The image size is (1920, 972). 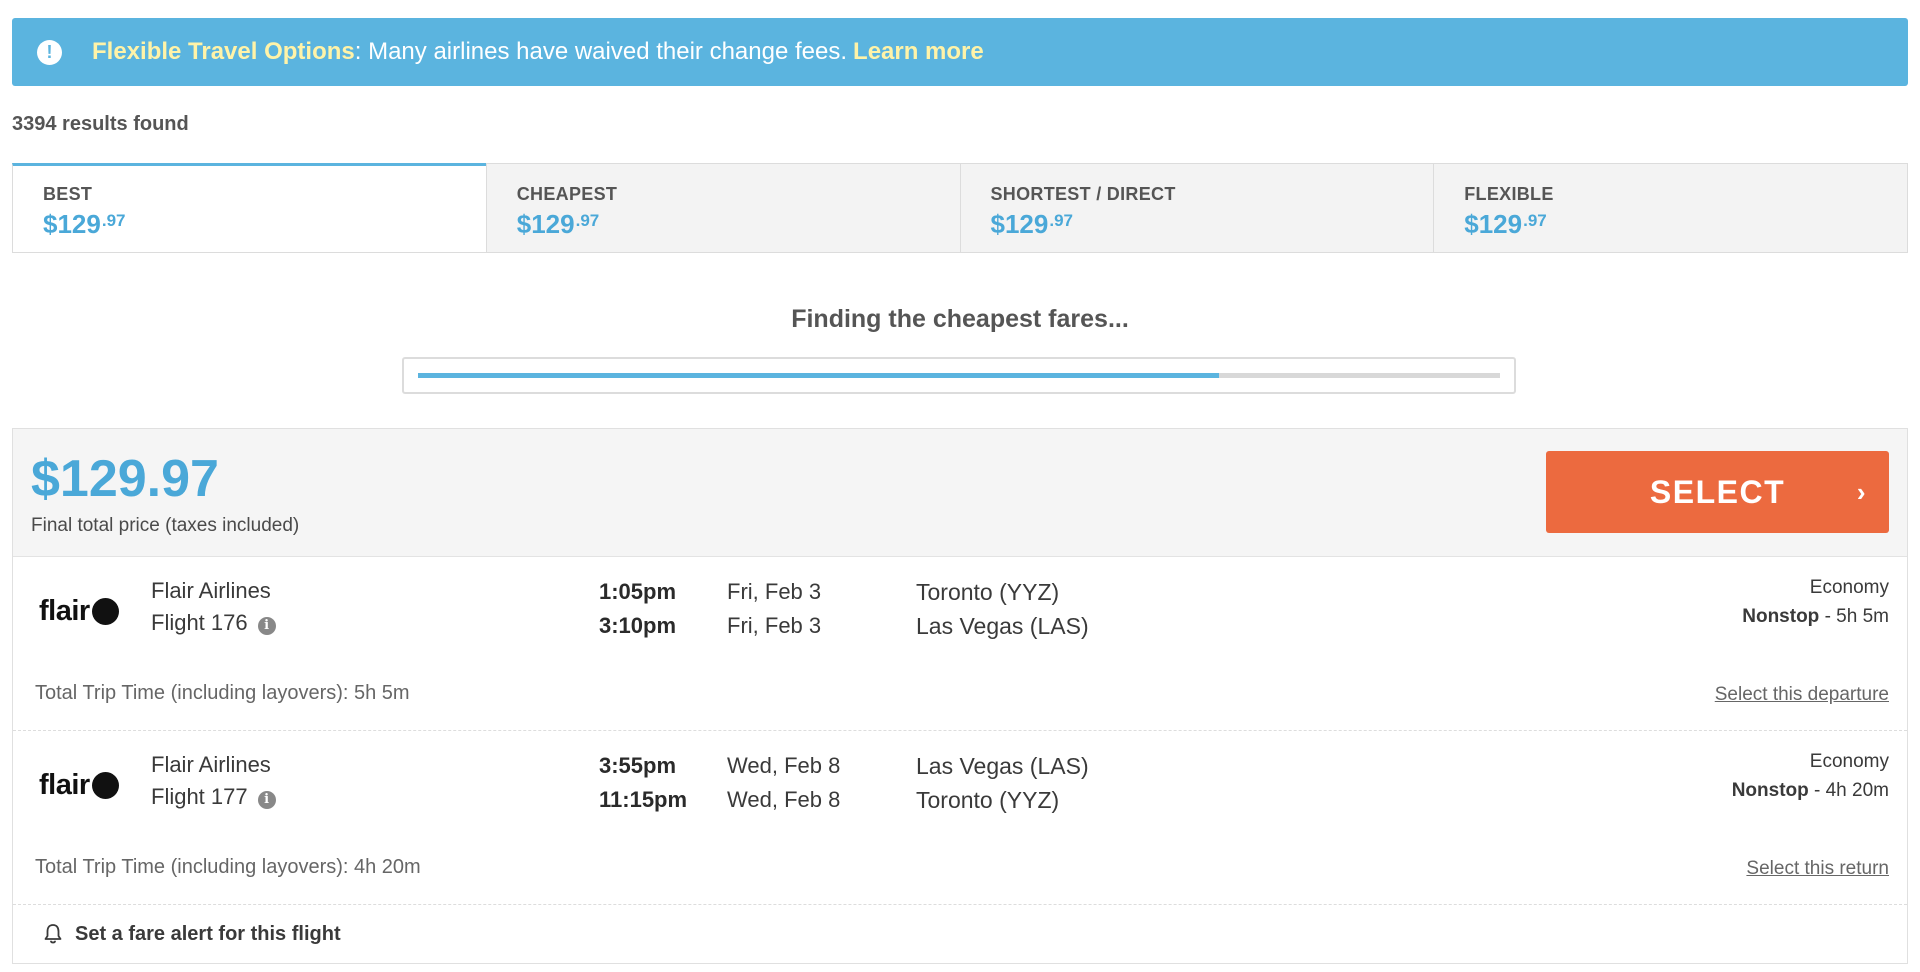 What do you see at coordinates (1509, 194) in the screenshot?
I see `tab-label: FLEXIBLE` at bounding box center [1509, 194].